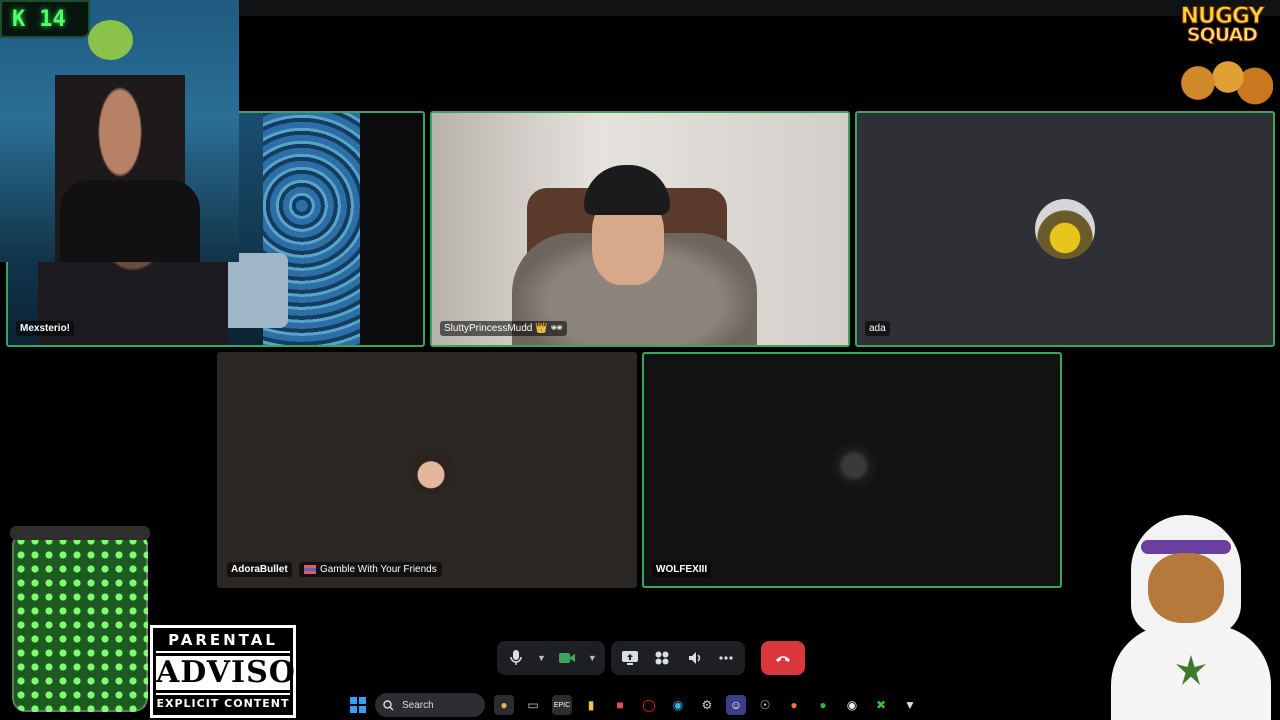 This screenshot has width=1280, height=720. Describe the element at coordinates (877, 328) in the screenshot. I see `participant-name: ada` at that location.